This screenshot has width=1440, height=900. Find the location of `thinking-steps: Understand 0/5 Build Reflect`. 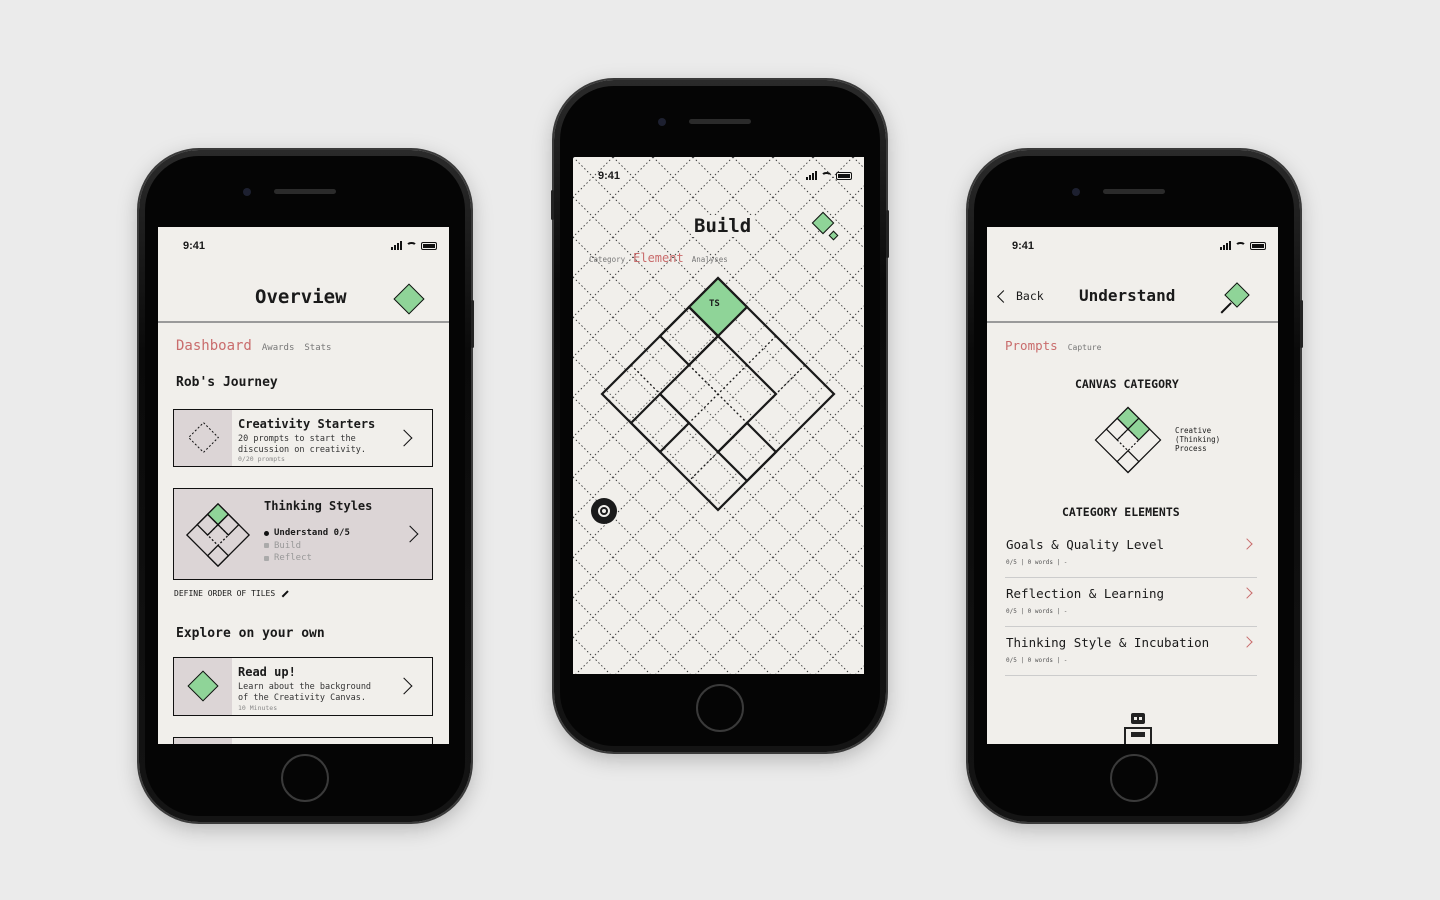

thinking-steps: Understand 0/5 Build Reflect is located at coordinates (307, 546).